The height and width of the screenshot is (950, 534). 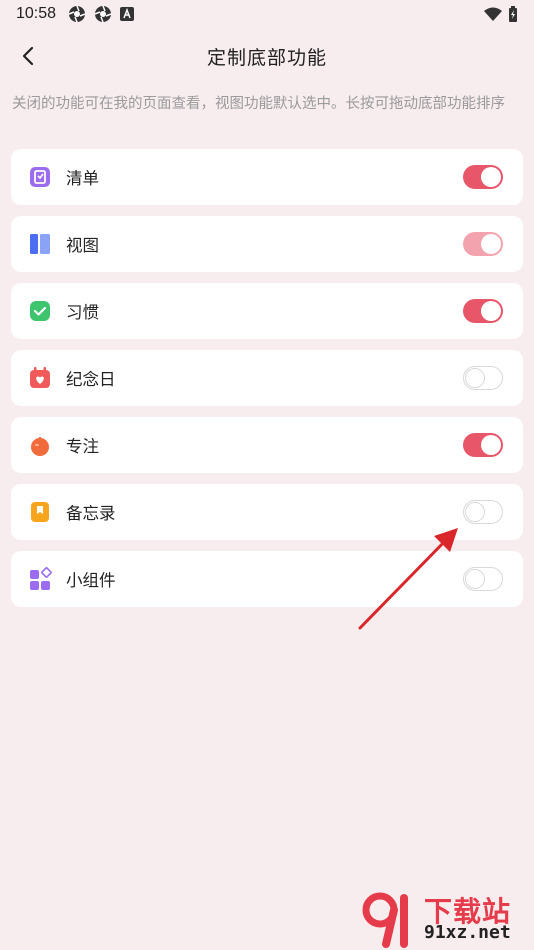 I want to click on feature-item-habit: 习惯, so click(x=267, y=311).